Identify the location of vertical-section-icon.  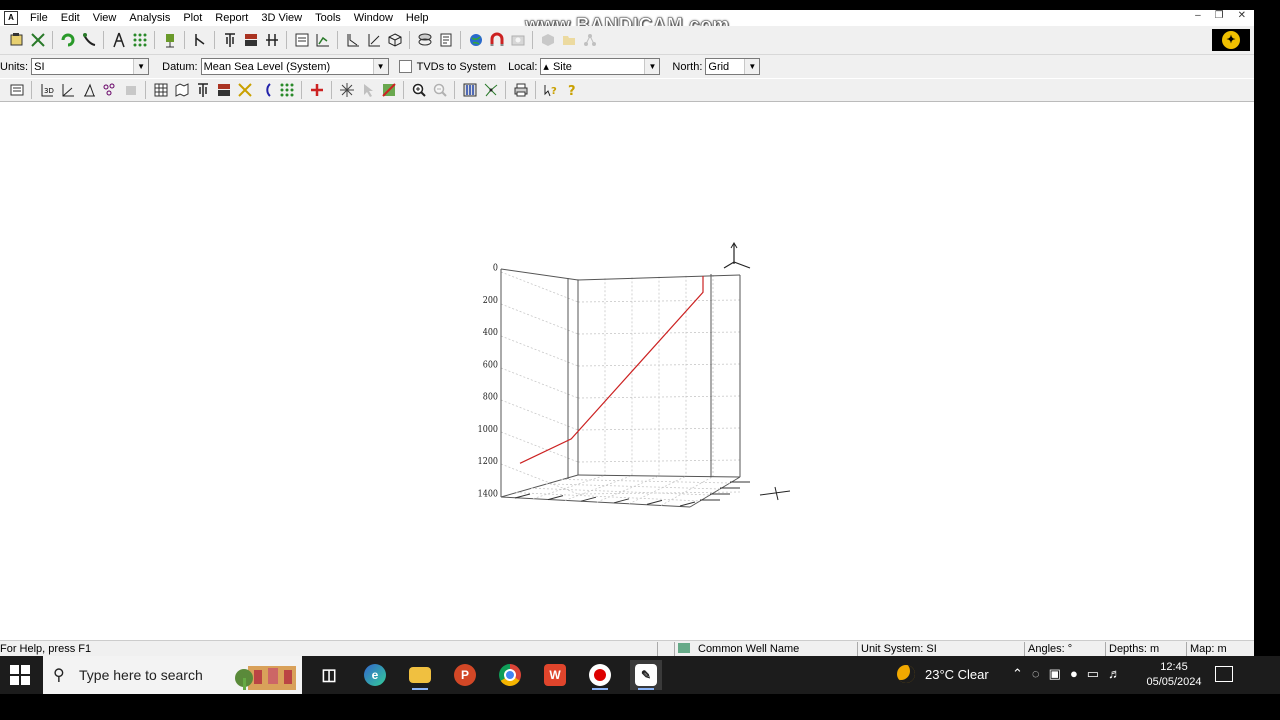
(353, 40).